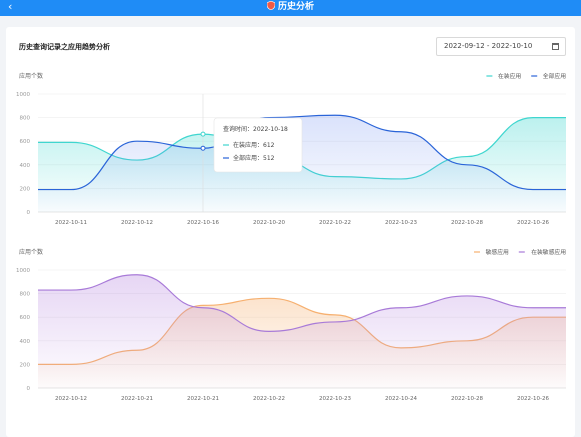 The width and height of the screenshot is (581, 437). I want to click on tooltip: 查询时间：2022-10-18 在装应用：612 全部应用：512, so click(258, 145).